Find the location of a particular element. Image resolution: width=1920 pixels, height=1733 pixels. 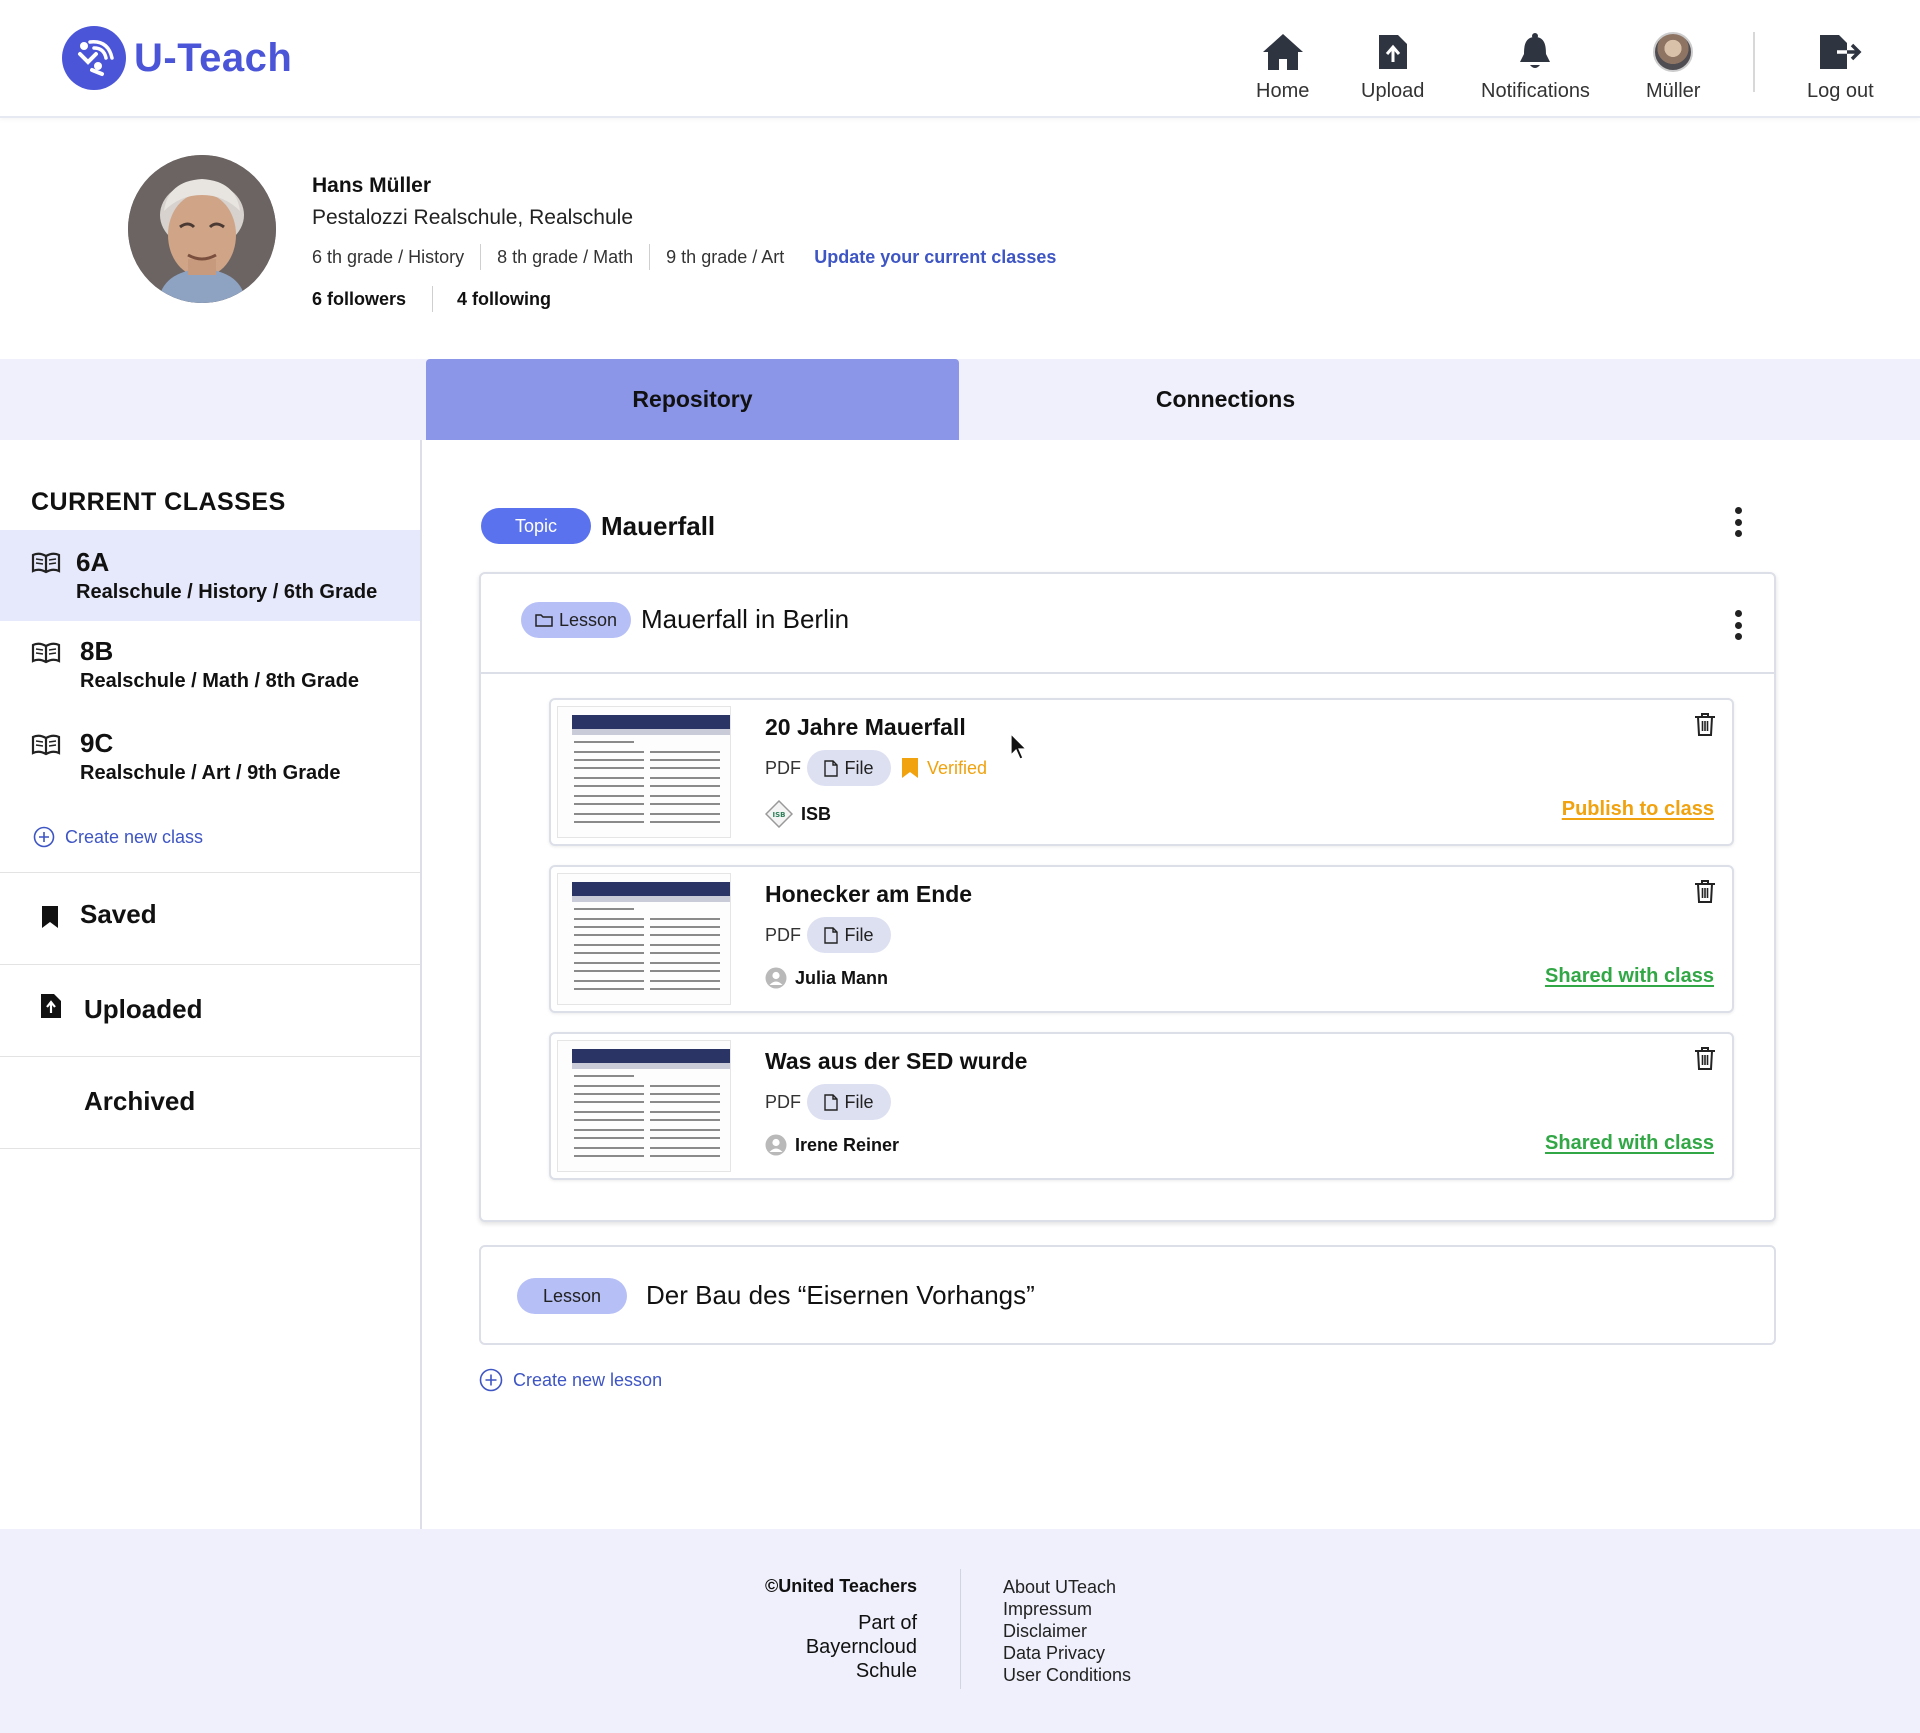

plus-circle-icon is located at coordinates (44, 837).